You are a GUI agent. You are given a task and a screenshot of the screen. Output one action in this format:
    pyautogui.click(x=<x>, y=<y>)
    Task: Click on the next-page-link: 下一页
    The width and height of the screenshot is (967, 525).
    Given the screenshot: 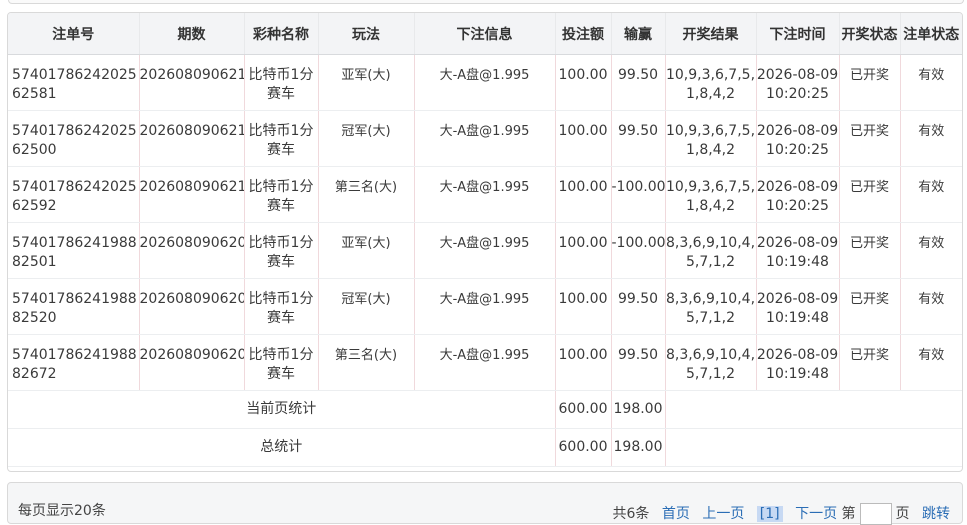 What is the action you would take?
    pyautogui.click(x=816, y=514)
    